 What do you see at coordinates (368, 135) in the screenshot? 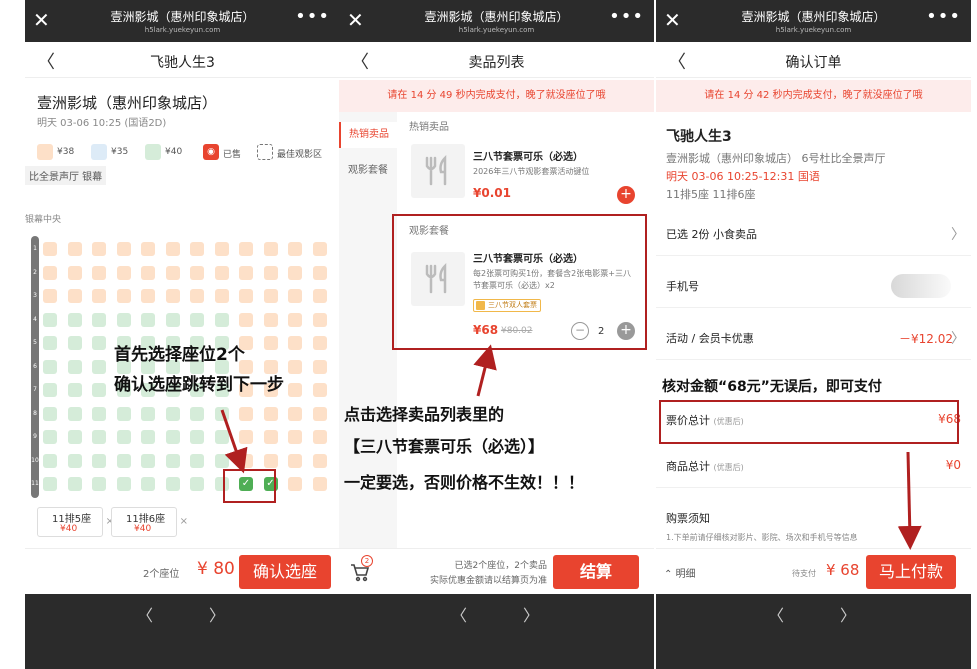
I see `category-hot: 热销卖品` at bounding box center [368, 135].